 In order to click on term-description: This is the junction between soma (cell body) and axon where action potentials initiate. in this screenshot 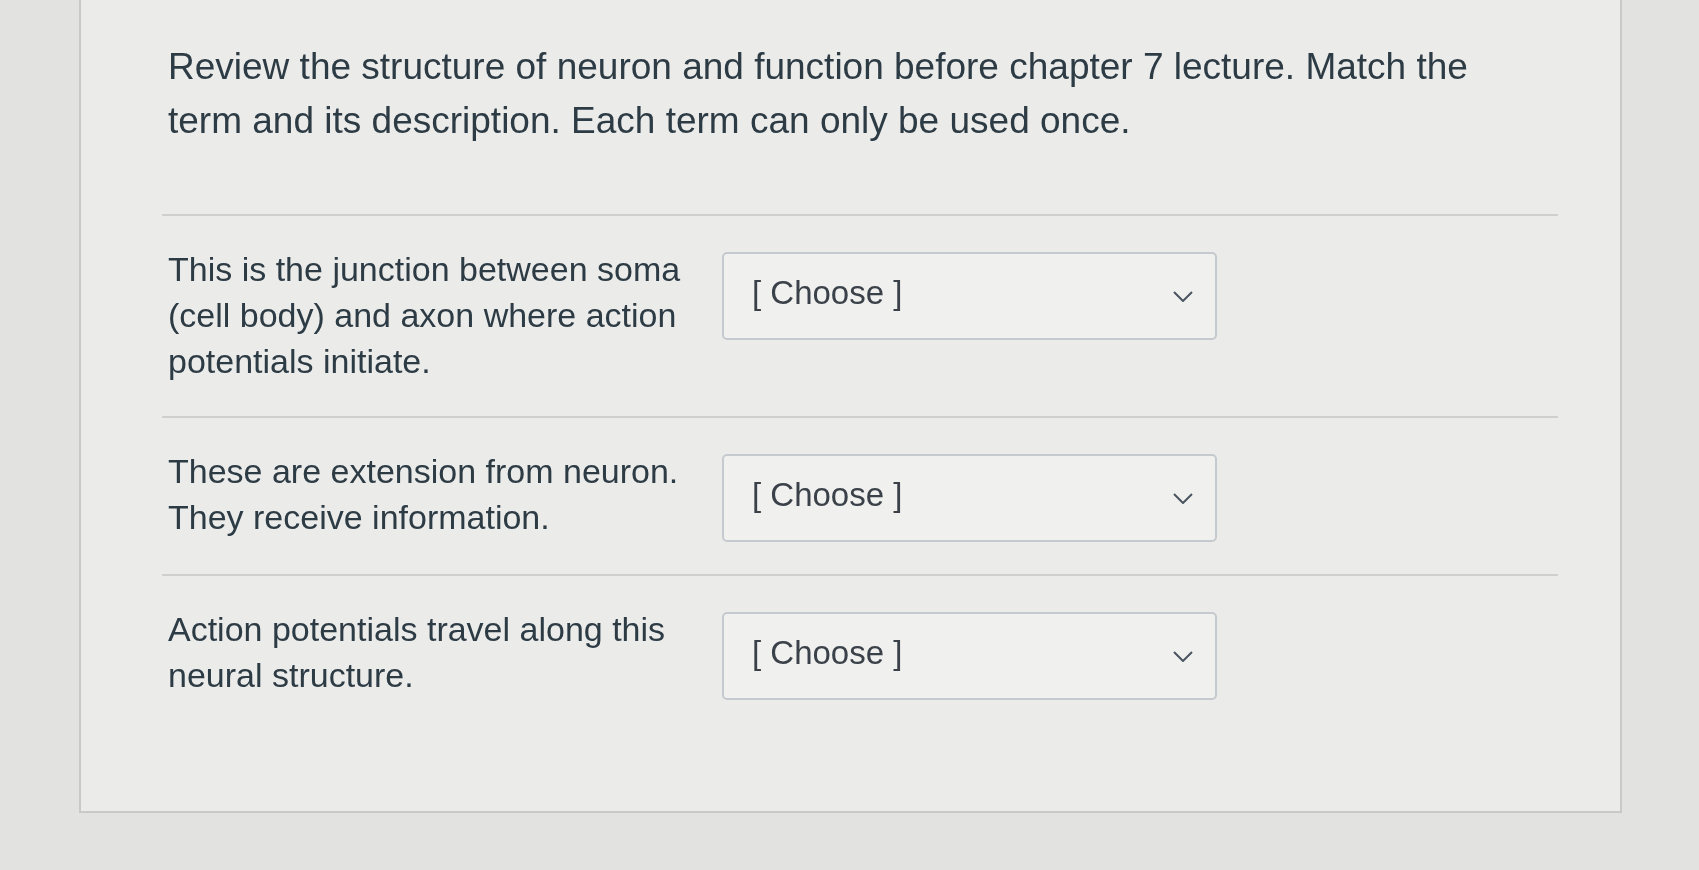, I will do `click(425, 315)`.